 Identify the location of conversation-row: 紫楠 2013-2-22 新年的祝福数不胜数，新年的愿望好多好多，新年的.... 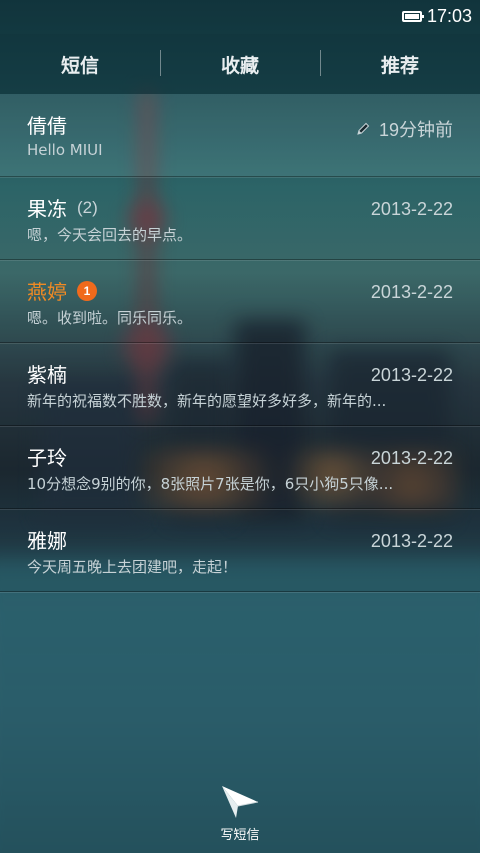
(240, 384).